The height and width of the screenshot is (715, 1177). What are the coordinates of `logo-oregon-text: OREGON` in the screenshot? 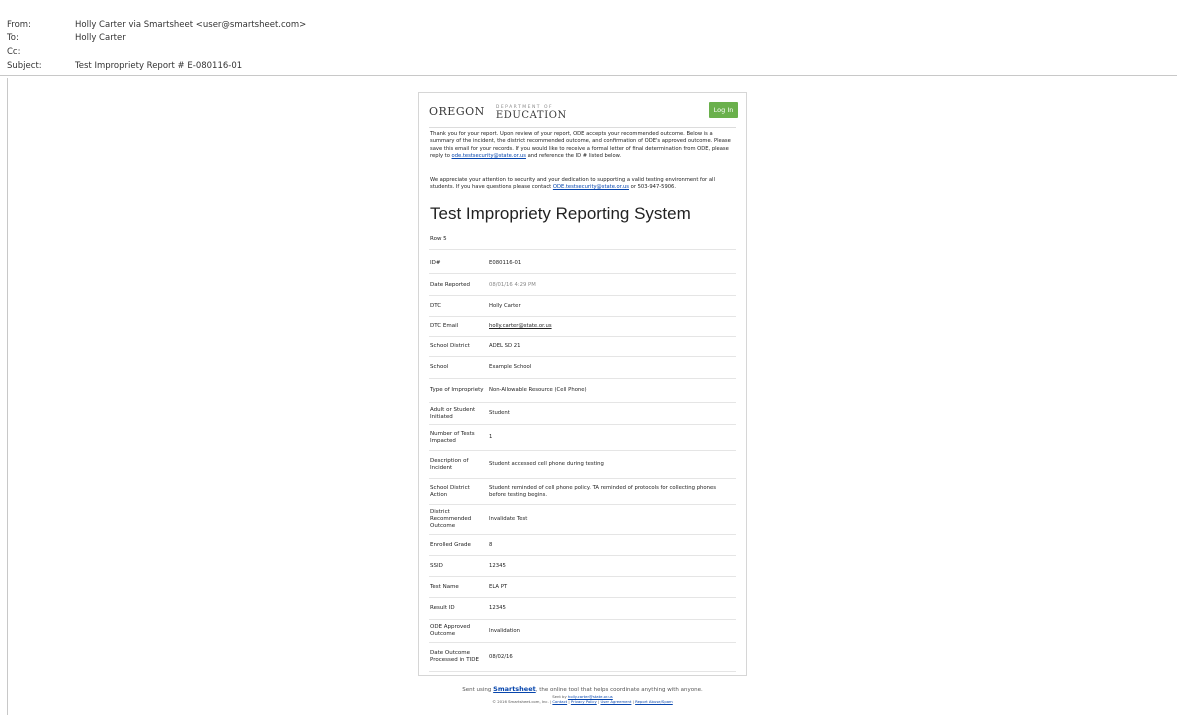 It's located at (457, 111).